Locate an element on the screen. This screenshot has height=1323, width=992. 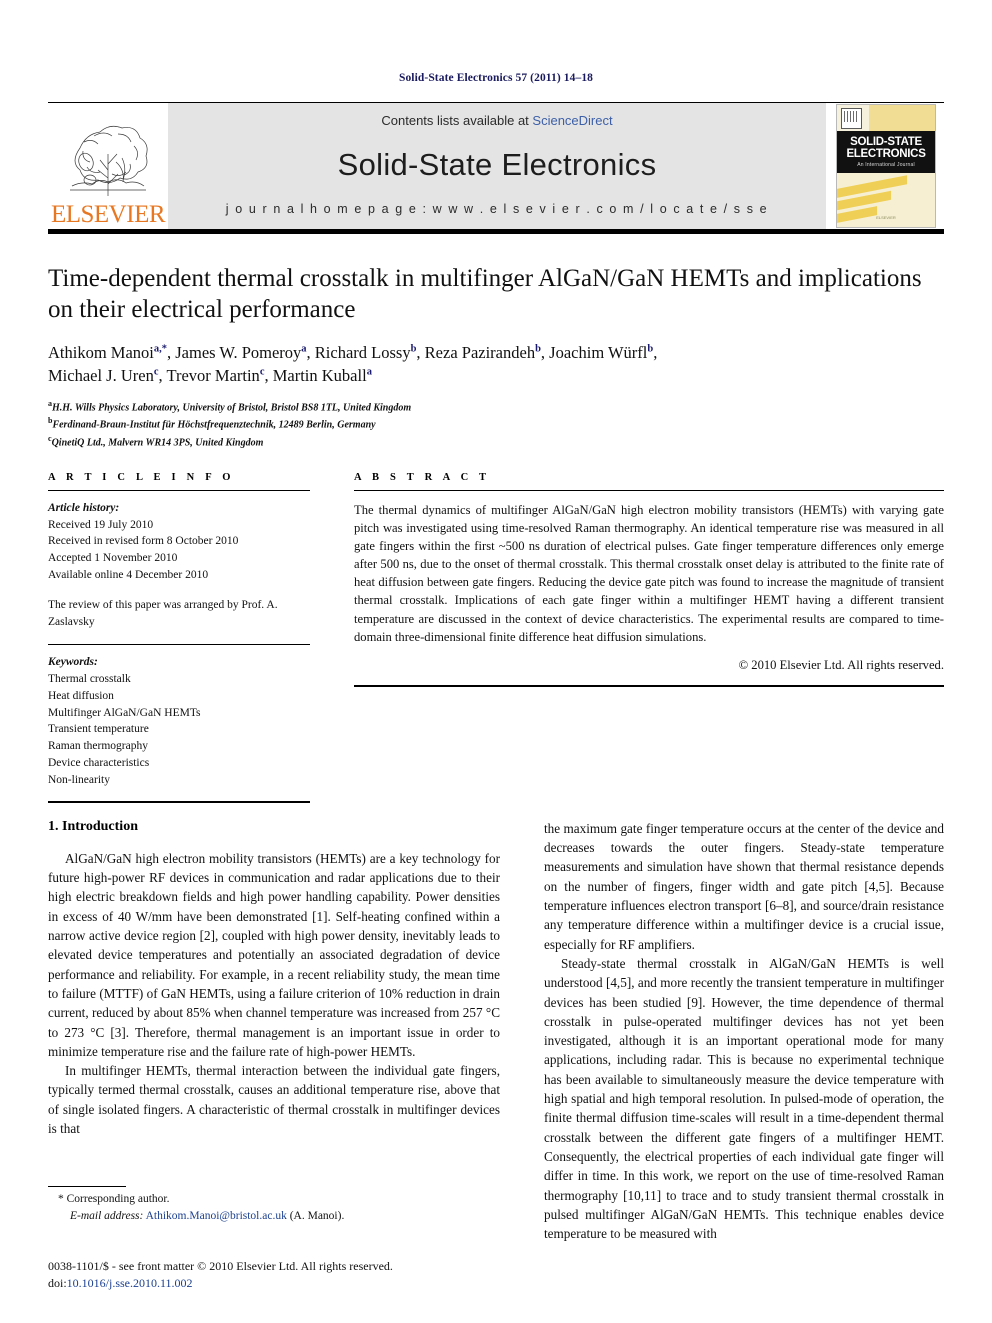
elsevier-wordmark: ELSEVIER is located at coordinates (108, 214).